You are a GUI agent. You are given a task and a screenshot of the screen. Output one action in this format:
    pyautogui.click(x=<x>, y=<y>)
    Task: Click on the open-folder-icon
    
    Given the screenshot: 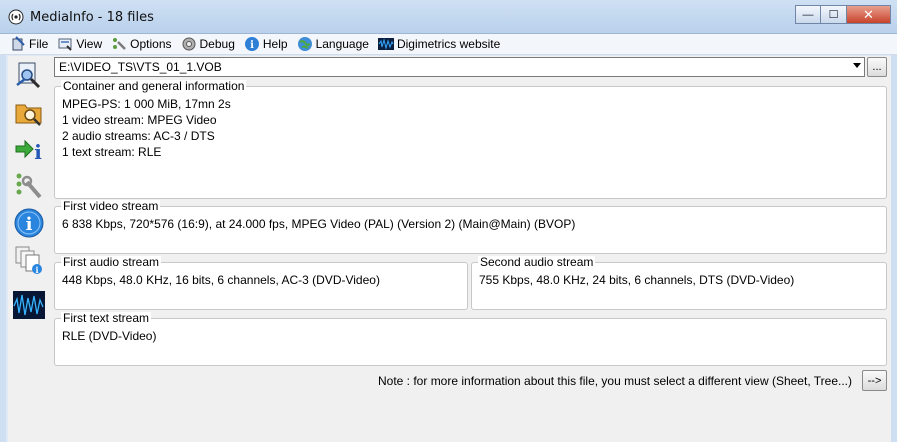 What is the action you would take?
    pyautogui.click(x=28, y=115)
    